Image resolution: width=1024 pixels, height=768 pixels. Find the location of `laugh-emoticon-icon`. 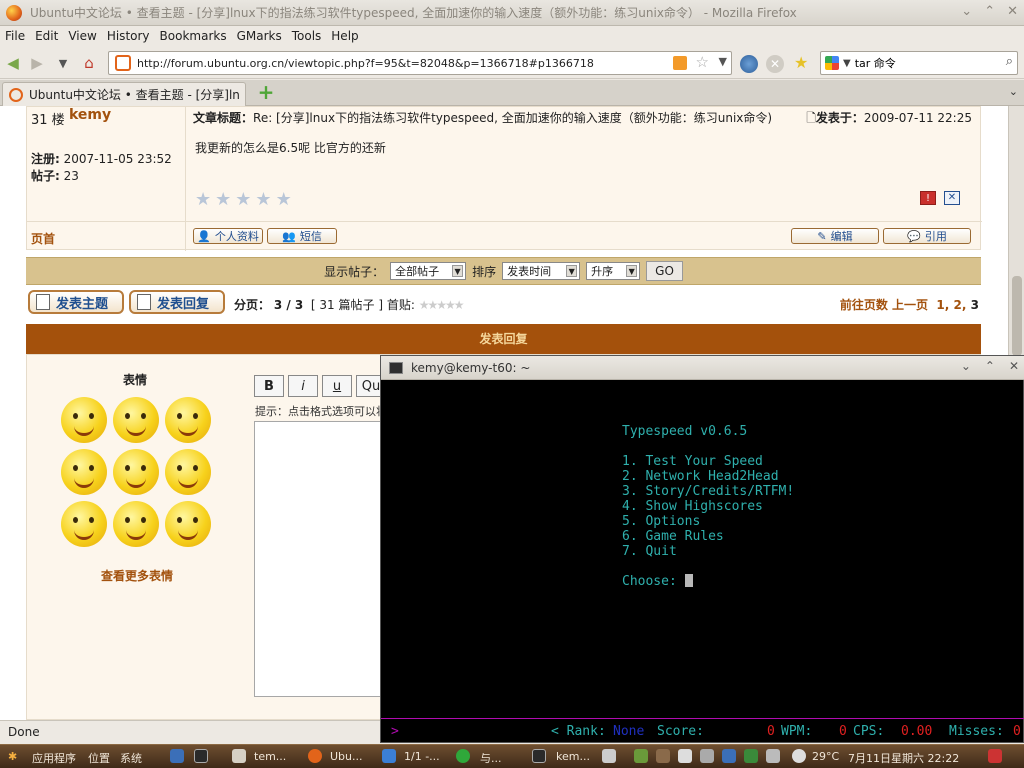

laugh-emoticon-icon is located at coordinates (84, 472).